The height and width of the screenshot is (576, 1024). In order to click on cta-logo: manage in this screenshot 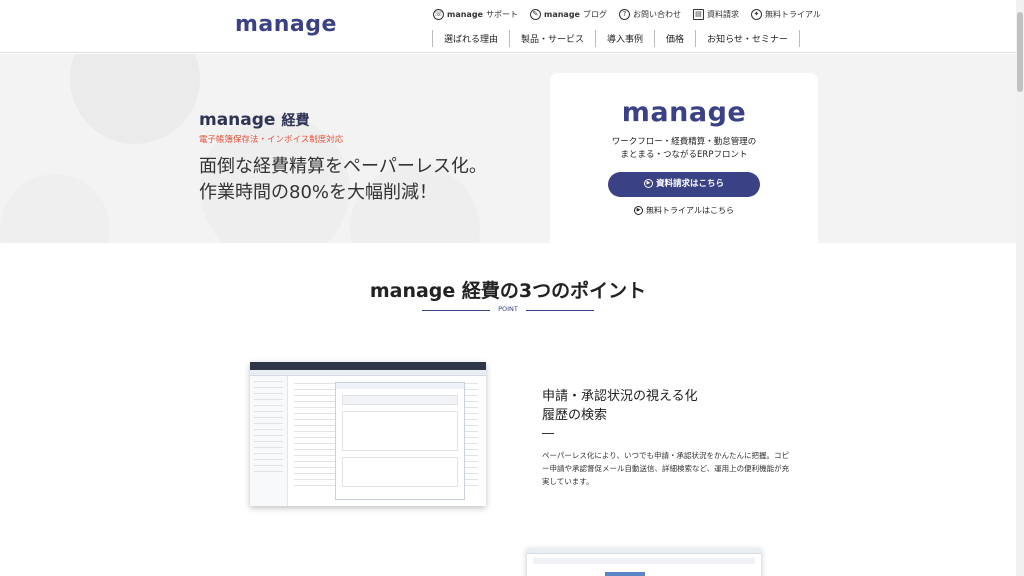, I will do `click(684, 112)`.